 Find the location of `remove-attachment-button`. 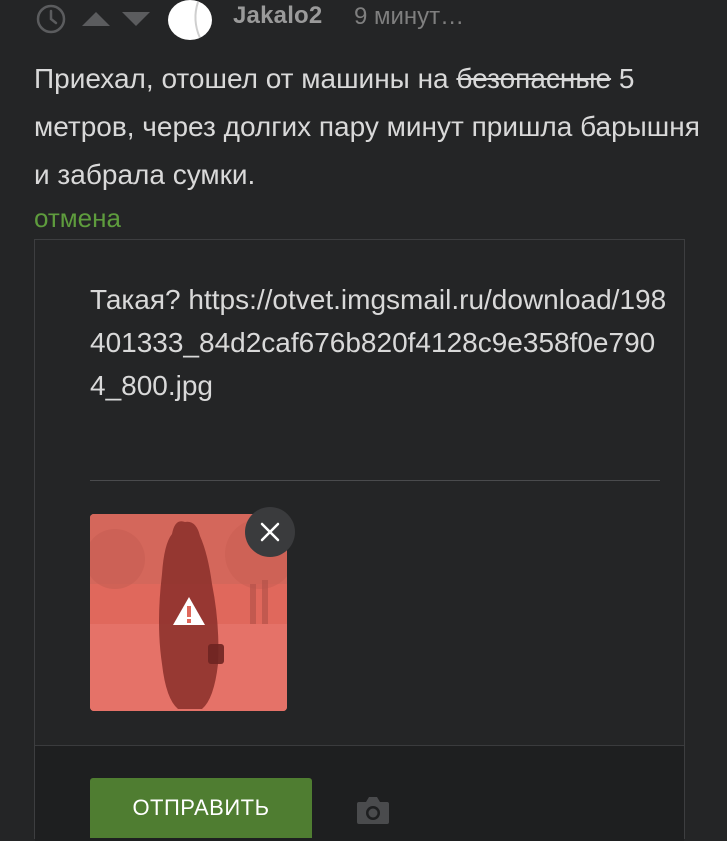

remove-attachment-button is located at coordinates (270, 532).